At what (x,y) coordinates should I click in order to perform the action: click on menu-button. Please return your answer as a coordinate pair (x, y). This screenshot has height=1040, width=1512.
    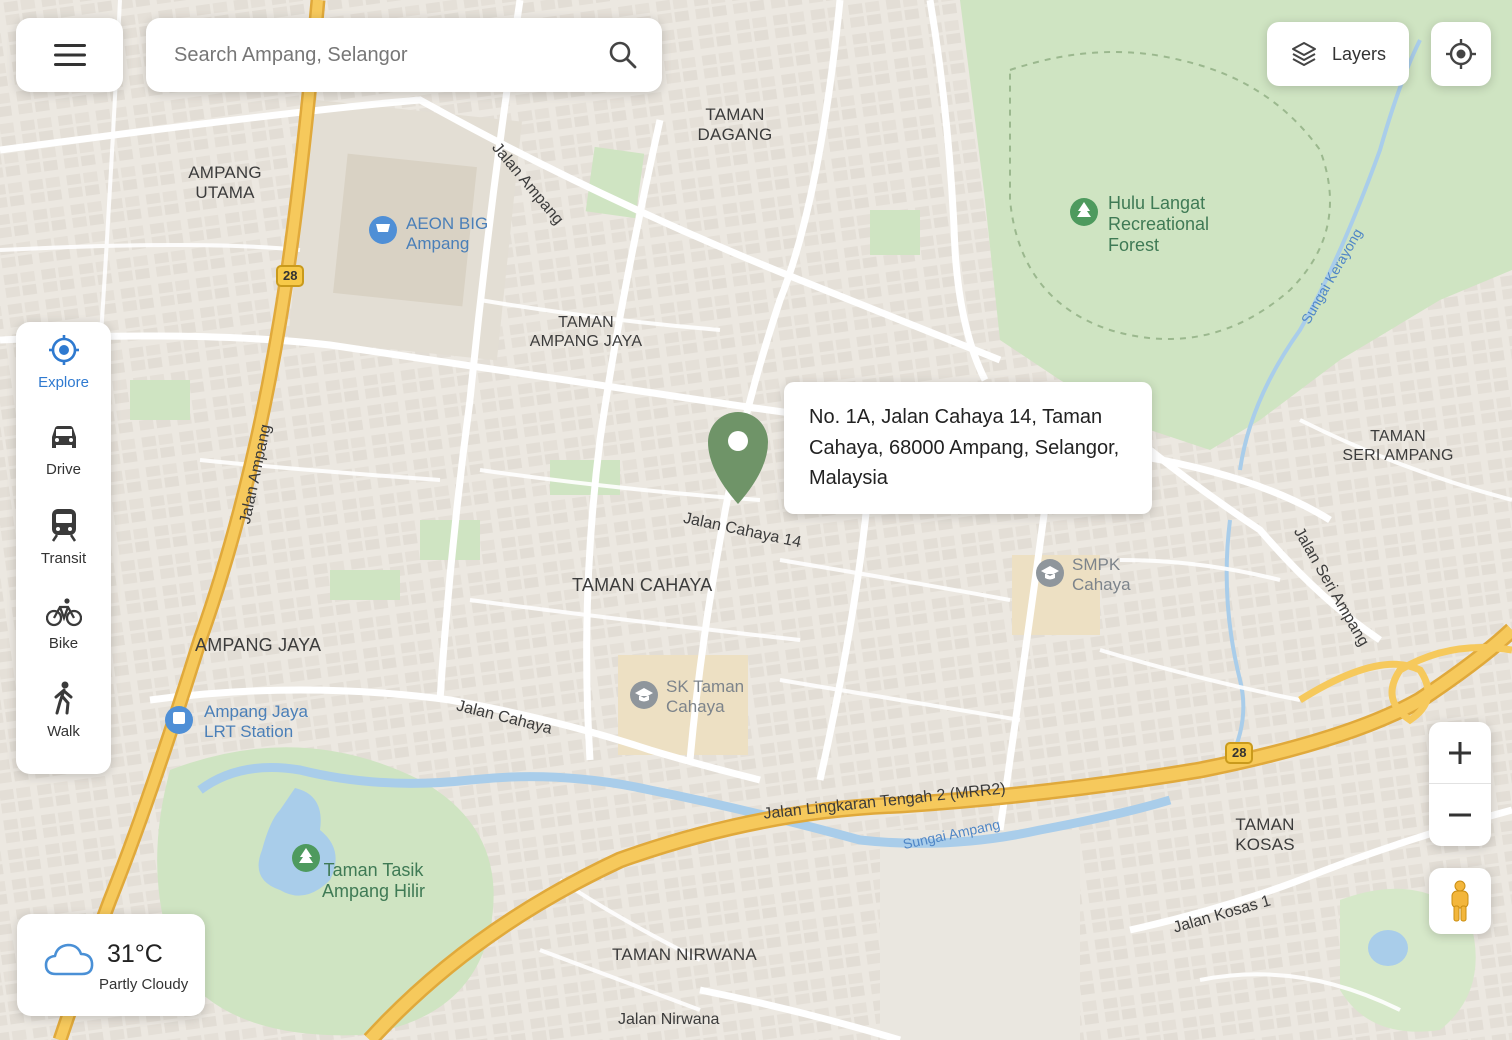
    Looking at the image, I should click on (69, 55).